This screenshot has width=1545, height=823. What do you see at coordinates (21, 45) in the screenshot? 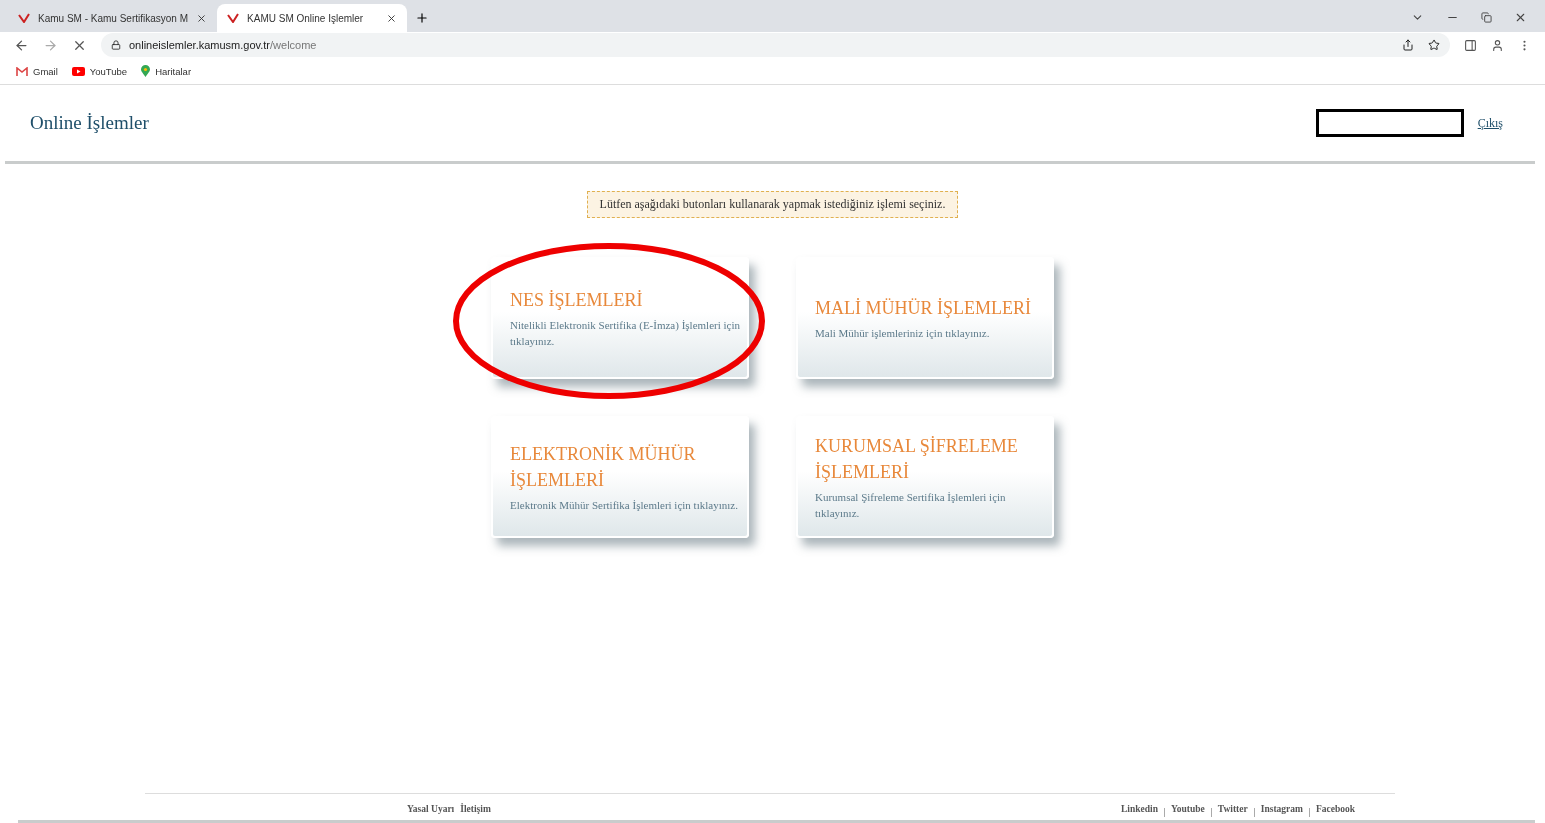
I see `back-icon` at bounding box center [21, 45].